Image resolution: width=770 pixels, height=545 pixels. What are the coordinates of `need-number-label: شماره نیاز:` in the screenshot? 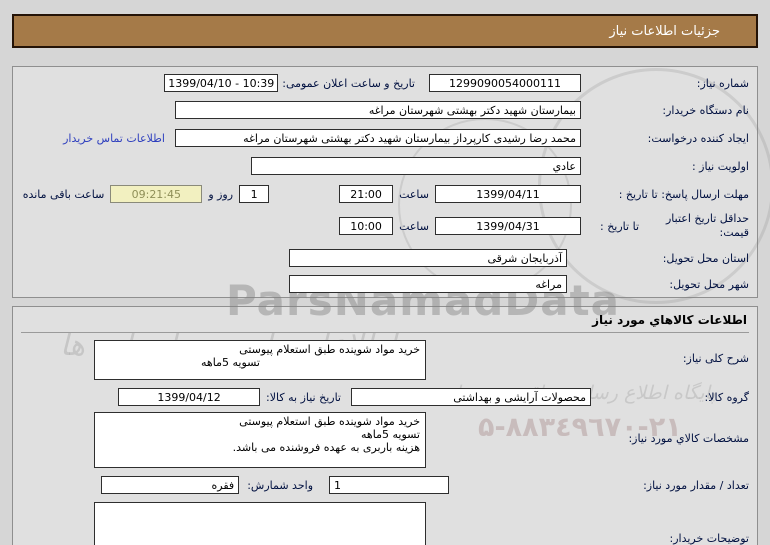 It's located at (722, 83).